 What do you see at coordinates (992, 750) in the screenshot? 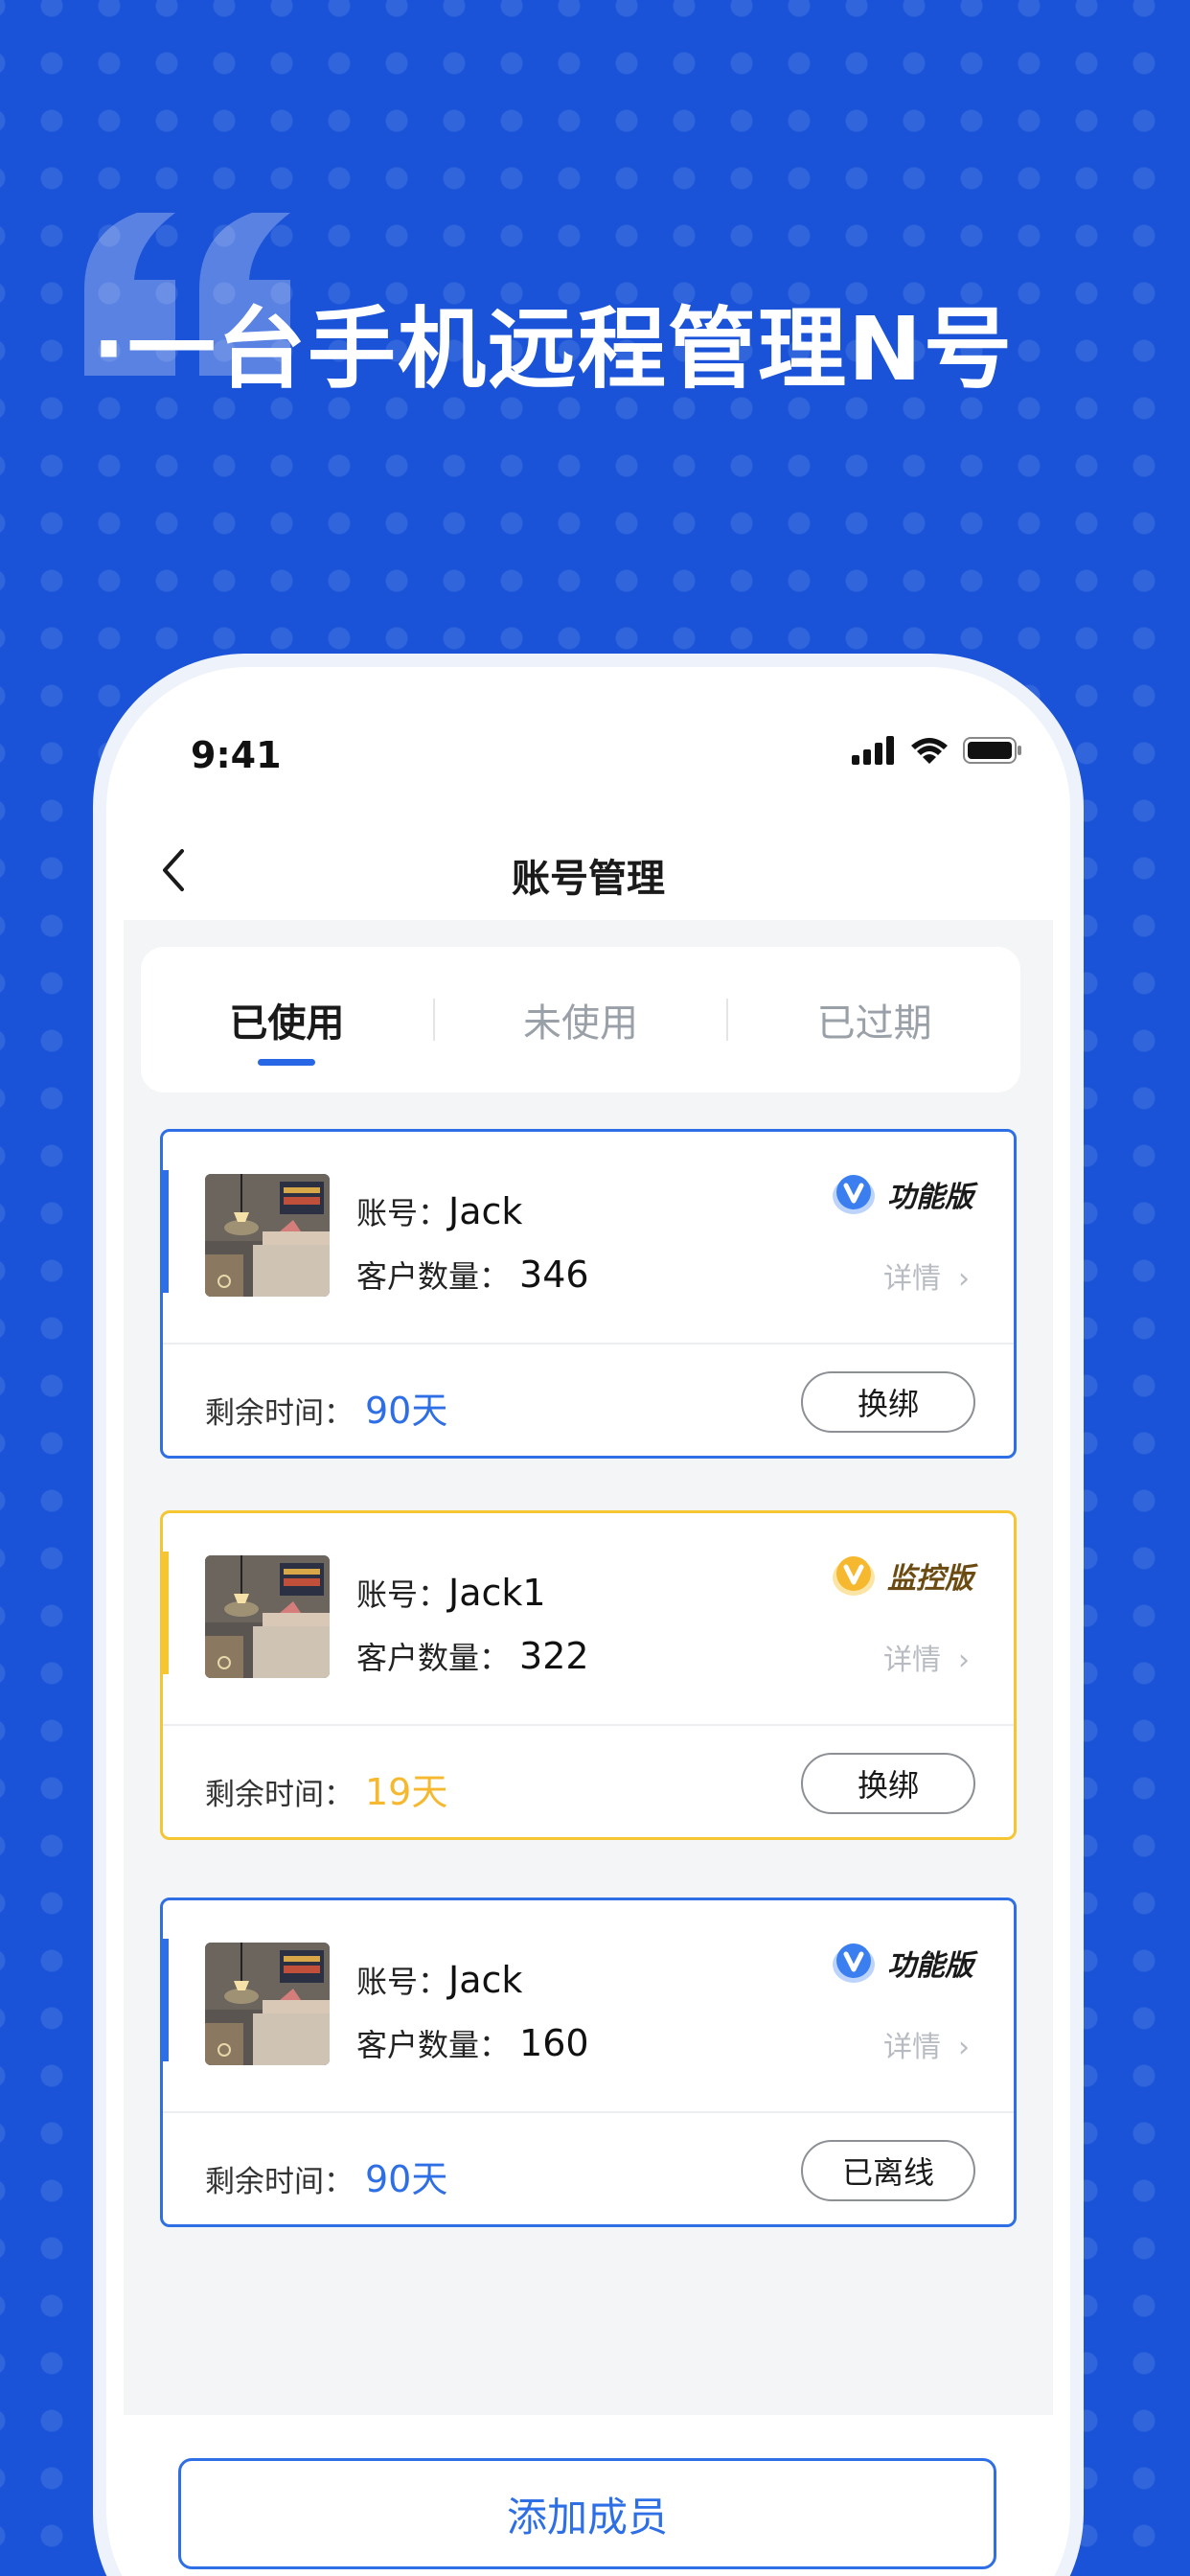
I see `battery-icon` at bounding box center [992, 750].